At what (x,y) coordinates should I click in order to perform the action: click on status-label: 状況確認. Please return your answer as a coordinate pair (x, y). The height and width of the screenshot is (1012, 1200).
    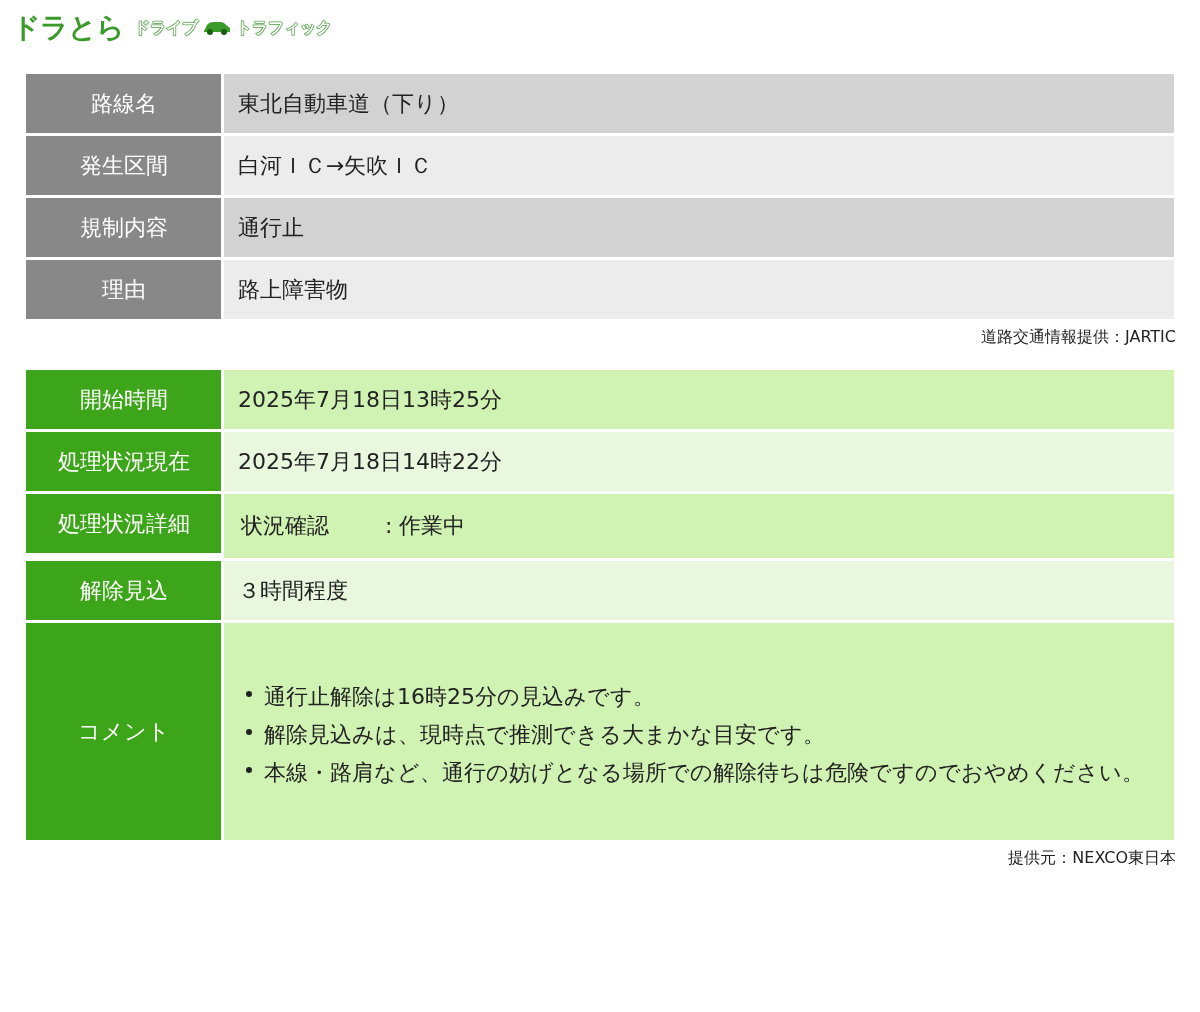
    Looking at the image, I should click on (285, 526).